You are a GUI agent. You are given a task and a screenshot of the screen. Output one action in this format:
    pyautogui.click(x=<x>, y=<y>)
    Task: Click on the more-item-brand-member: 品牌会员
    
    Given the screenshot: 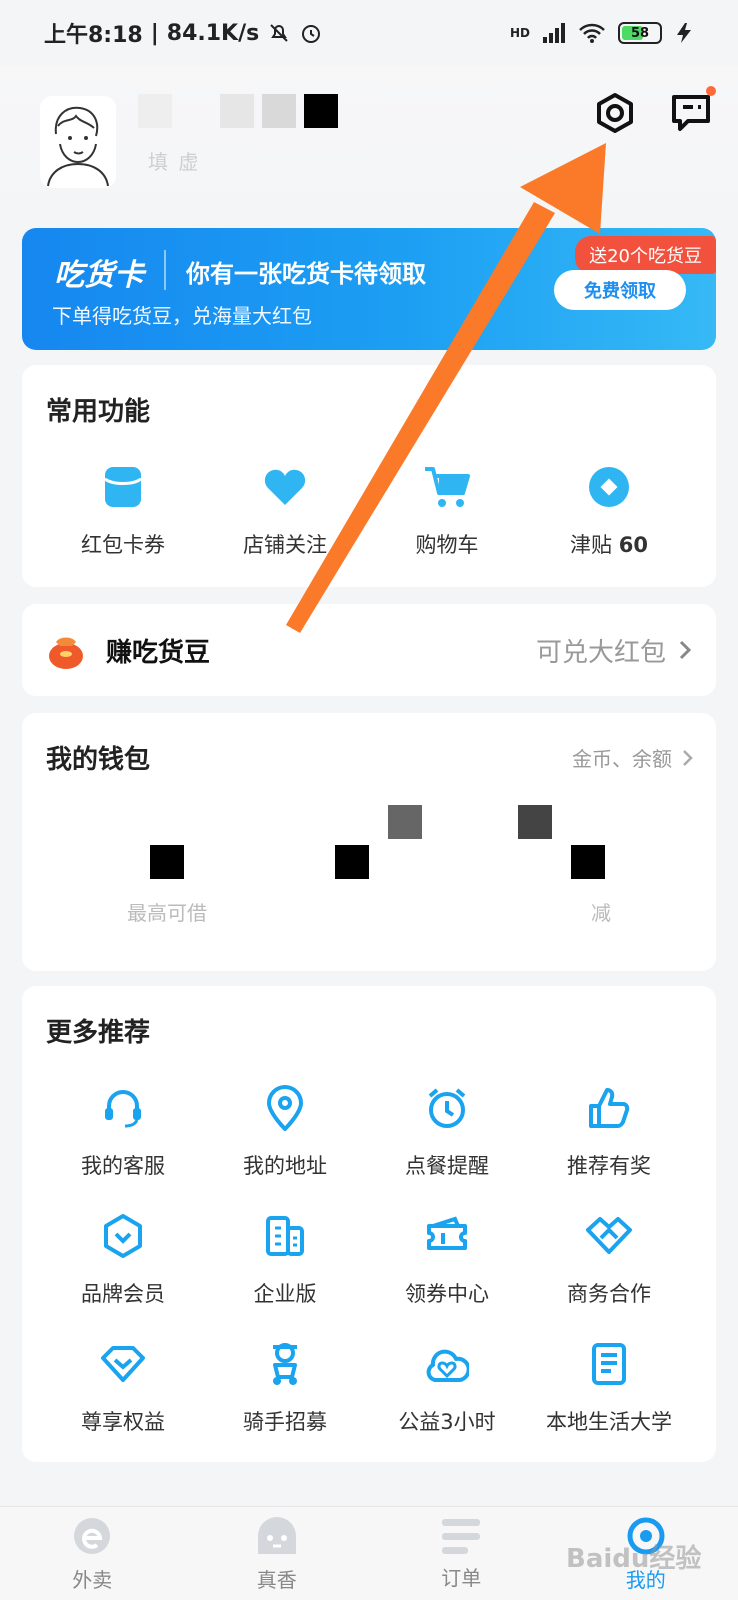 What is the action you would take?
    pyautogui.click(x=123, y=1260)
    